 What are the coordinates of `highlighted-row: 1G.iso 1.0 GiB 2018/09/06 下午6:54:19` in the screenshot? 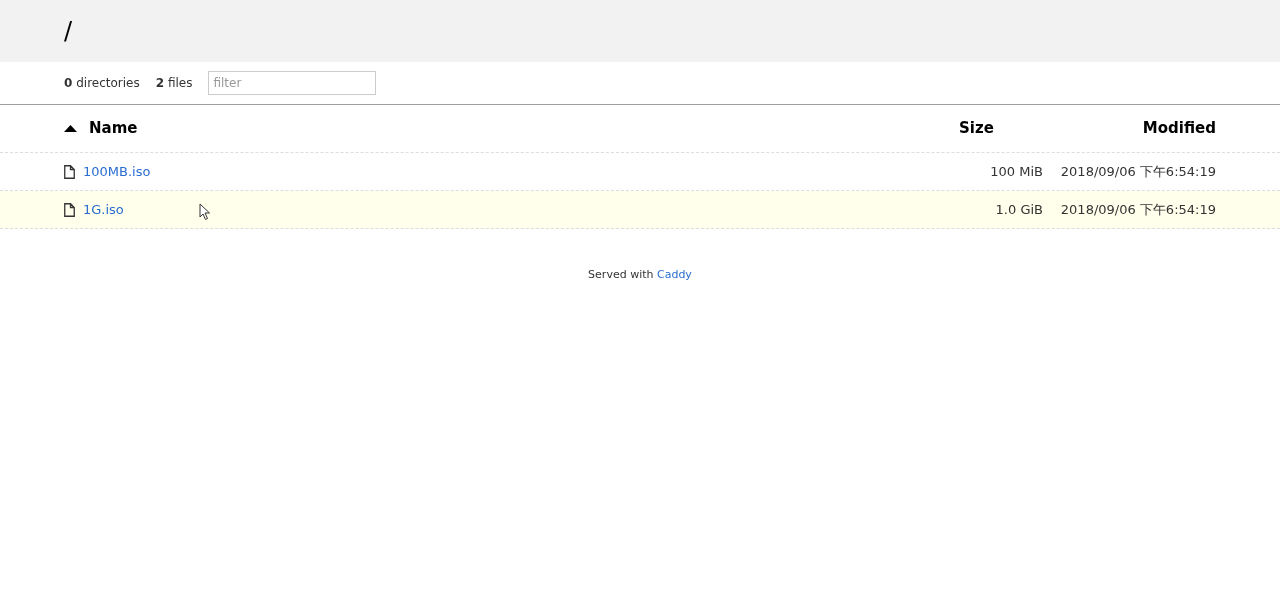 It's located at (640, 210).